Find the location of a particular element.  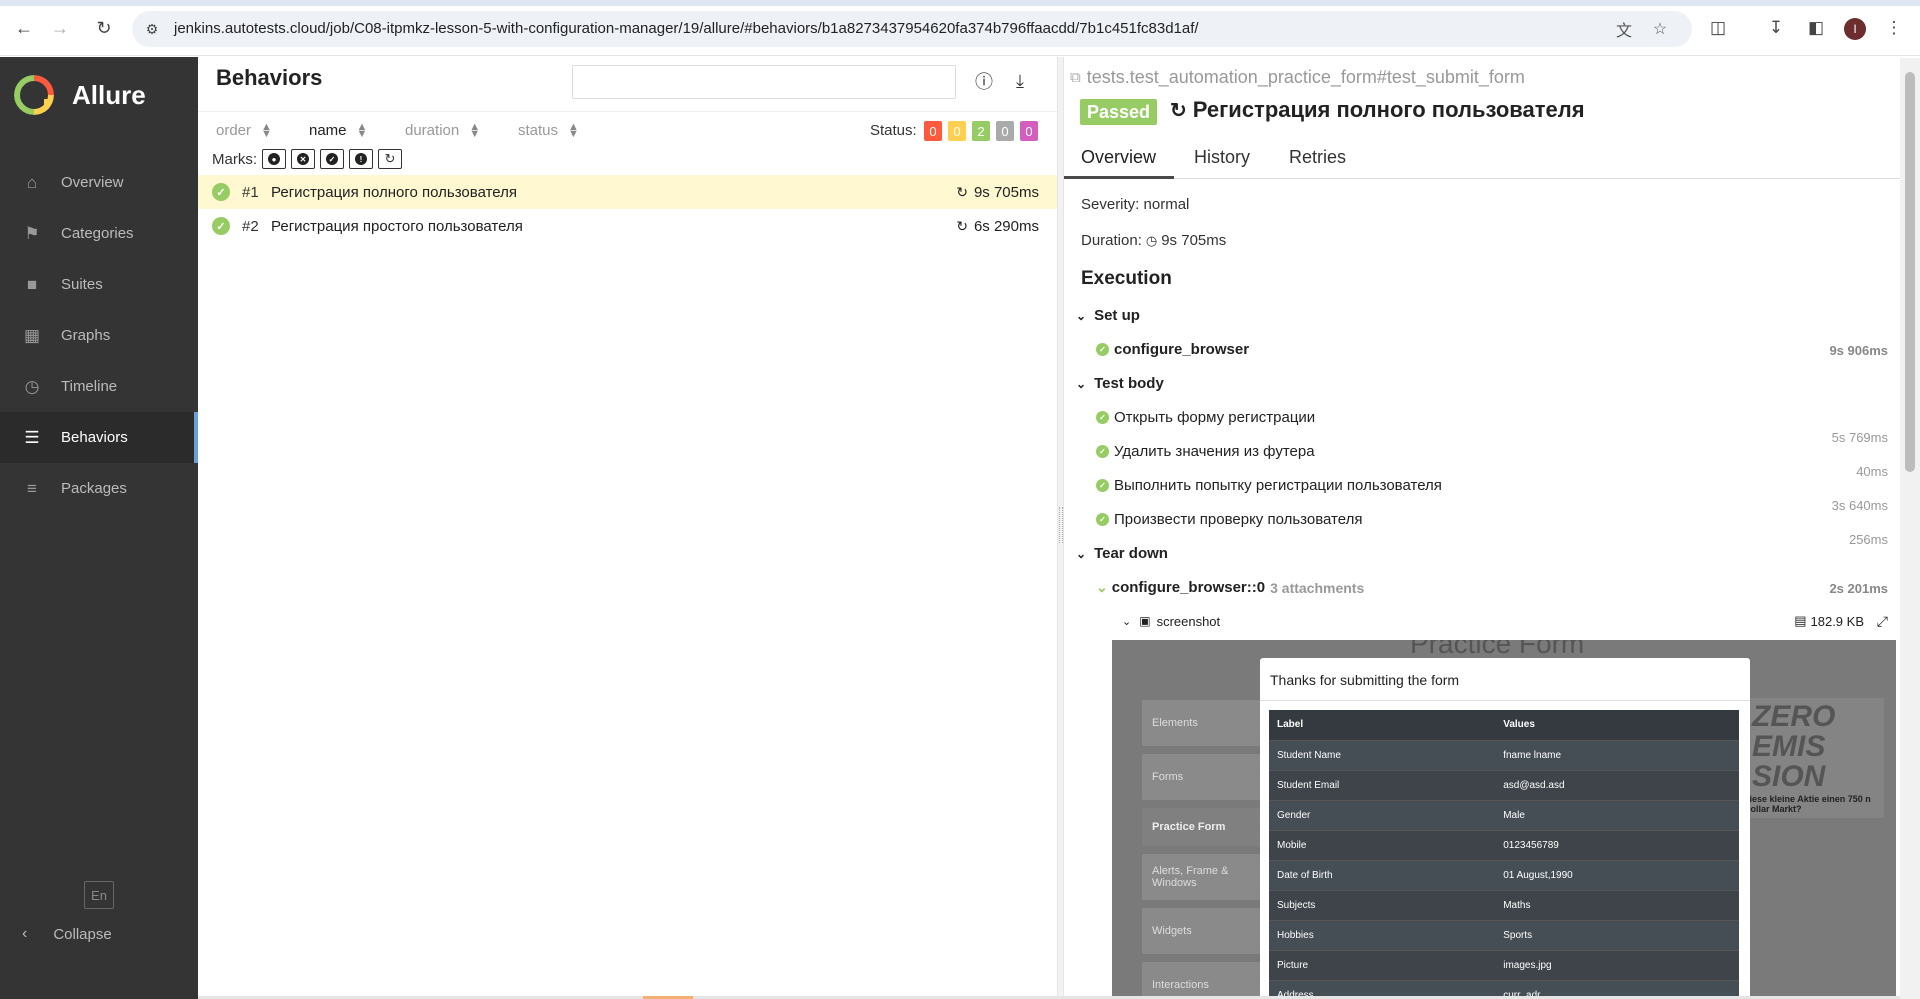

table-row: Mobile 0123456789 is located at coordinates (1504, 845).